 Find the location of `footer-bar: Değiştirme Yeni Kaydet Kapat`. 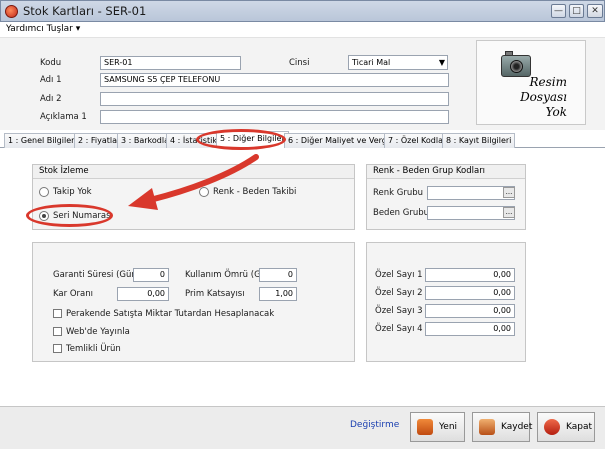

footer-bar: Değiştirme Yeni Kaydet Kapat is located at coordinates (302, 427).